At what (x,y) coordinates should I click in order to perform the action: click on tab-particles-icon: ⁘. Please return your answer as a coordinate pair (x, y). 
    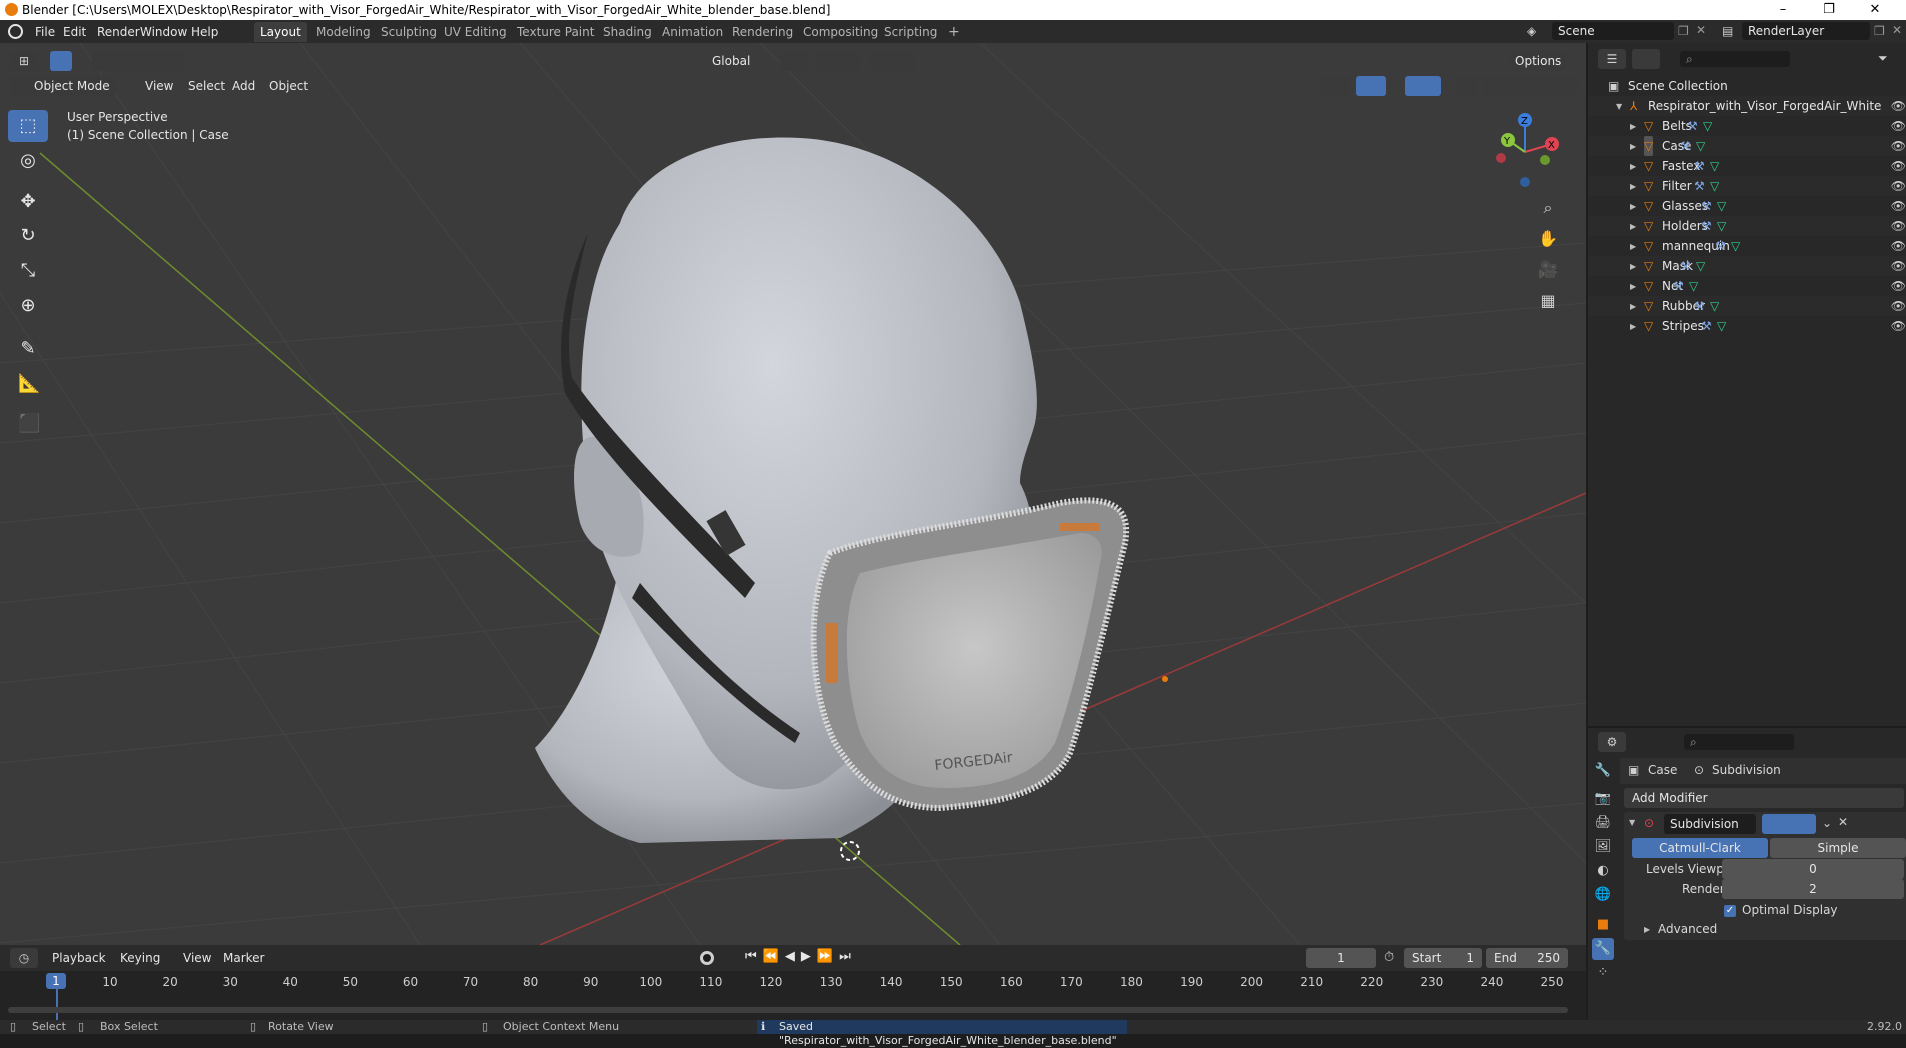
    Looking at the image, I should click on (1603, 973).